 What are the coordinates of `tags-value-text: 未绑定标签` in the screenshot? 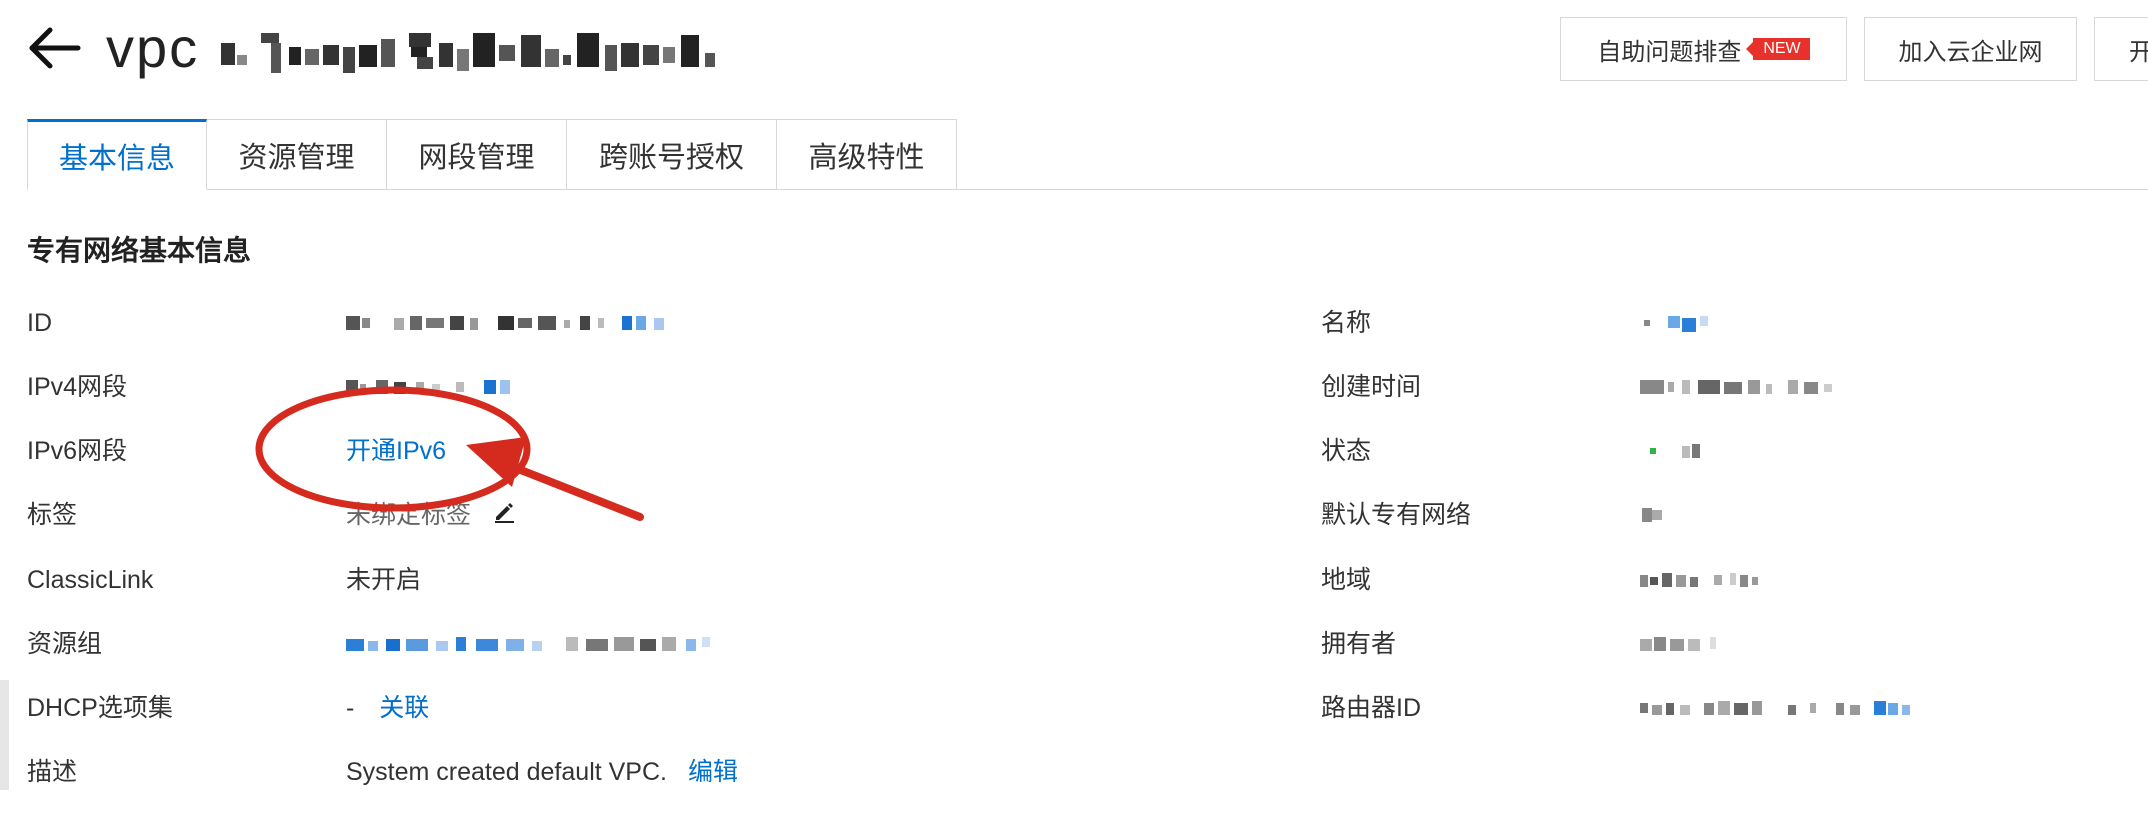 It's located at (409, 515).